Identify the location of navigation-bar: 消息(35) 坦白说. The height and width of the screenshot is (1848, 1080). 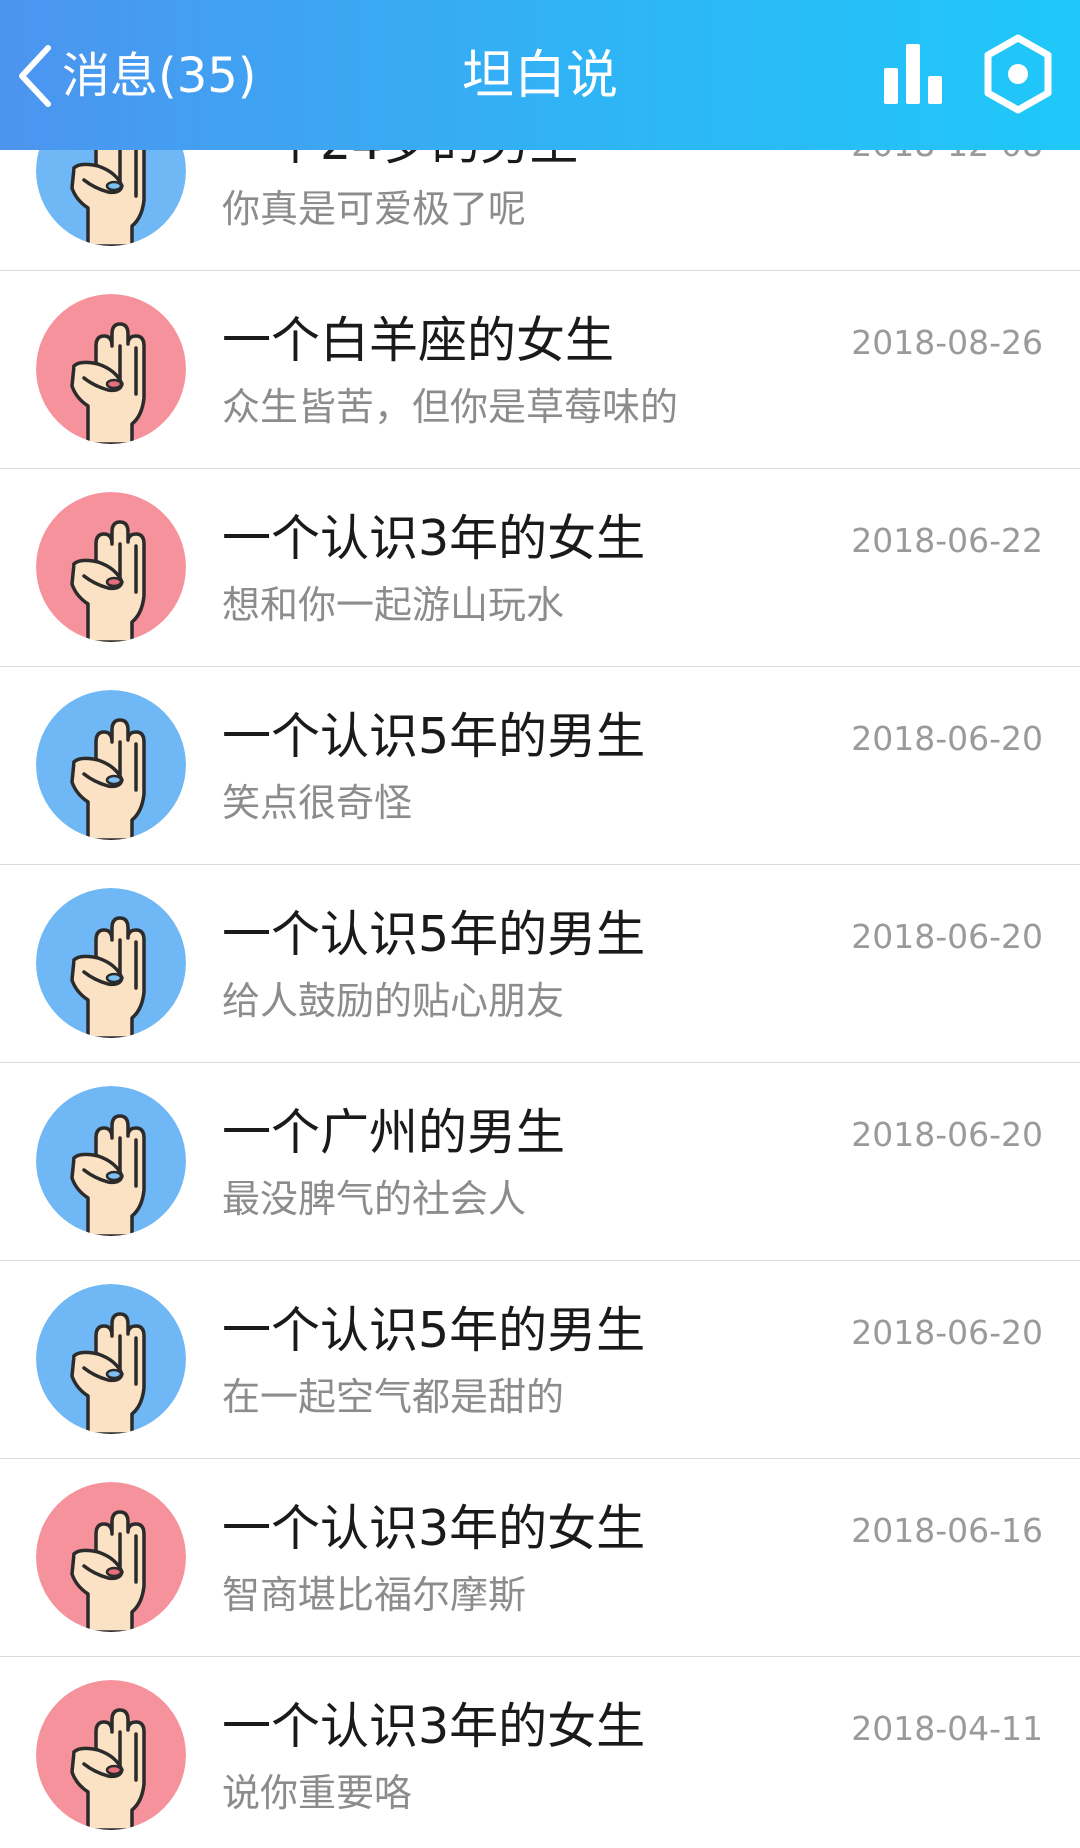
(540, 75).